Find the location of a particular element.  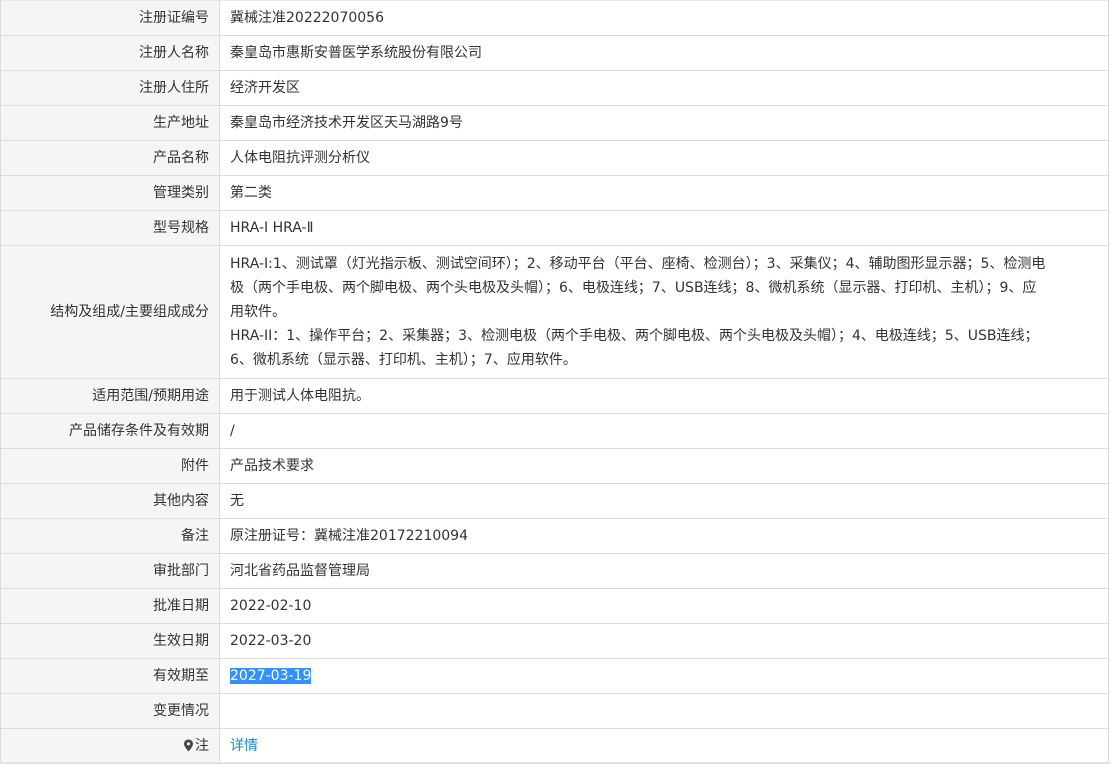

row-intended-use: 适用范围/预期用途 用于测试人体电阻抗。 is located at coordinates (554, 396).